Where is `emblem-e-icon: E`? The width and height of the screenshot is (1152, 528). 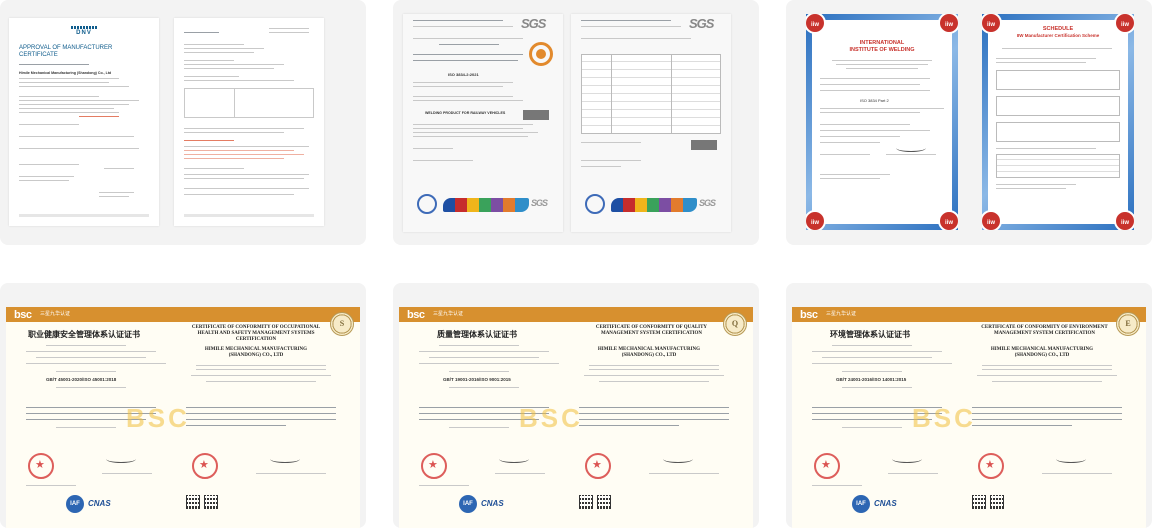 emblem-e-icon: E is located at coordinates (1128, 324).